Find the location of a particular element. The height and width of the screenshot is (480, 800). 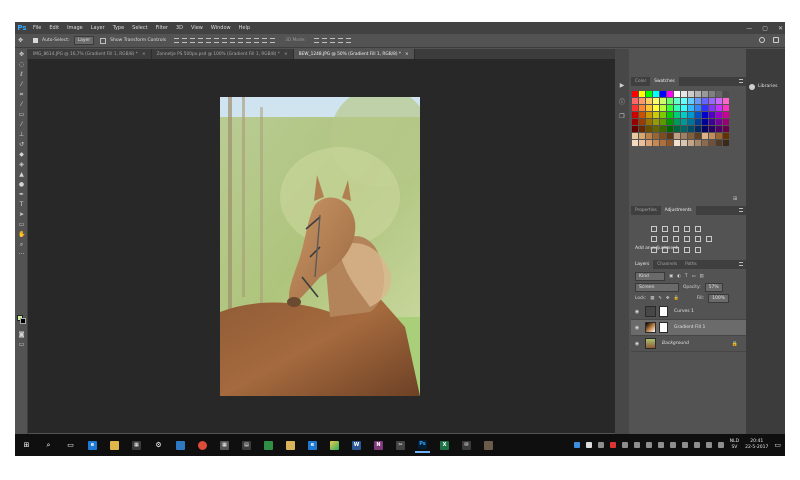

minimize-button: — is located at coordinates (749, 28).